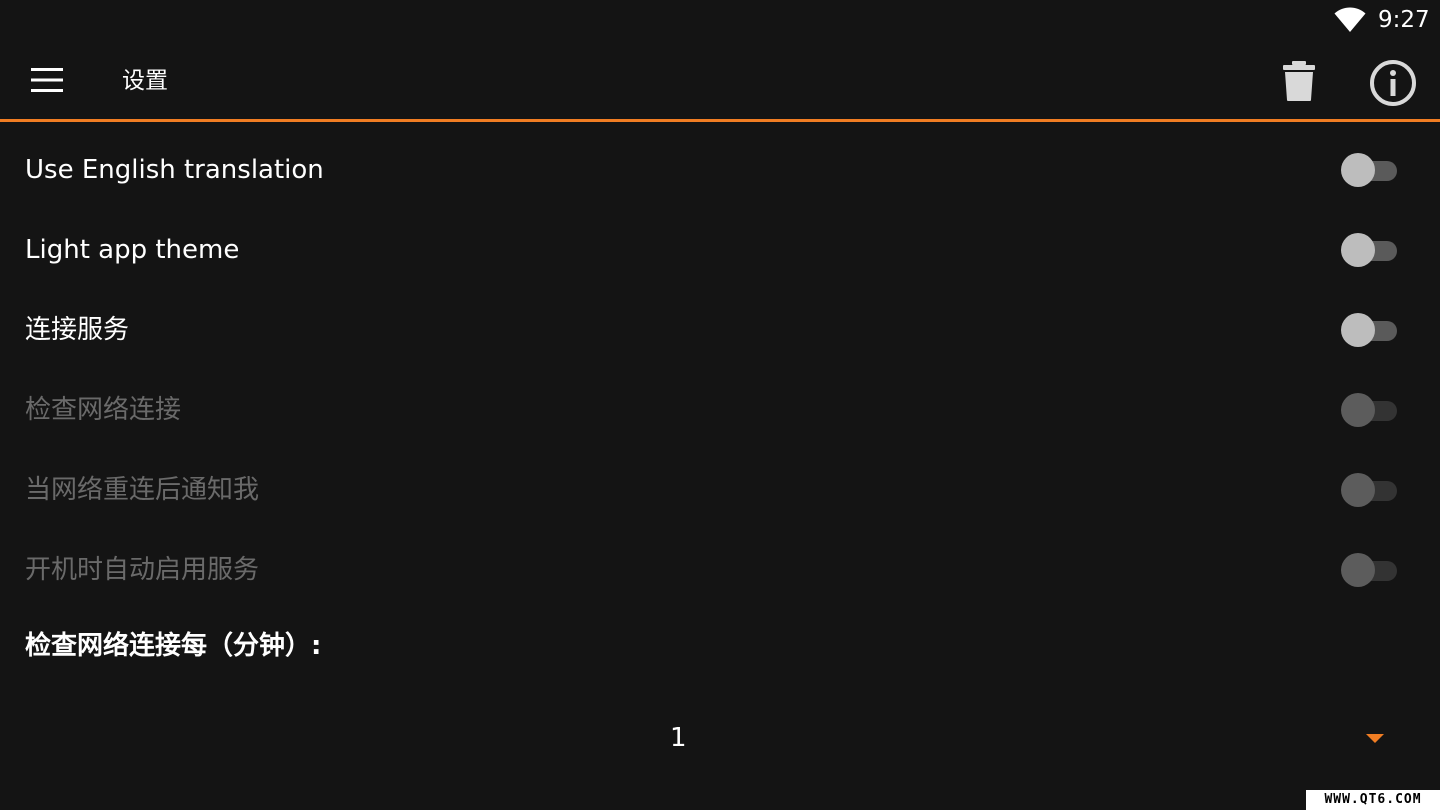 This screenshot has width=1440, height=810. Describe the element at coordinates (720, 250) in the screenshot. I see `setting-light-theme: Light app theme` at that location.